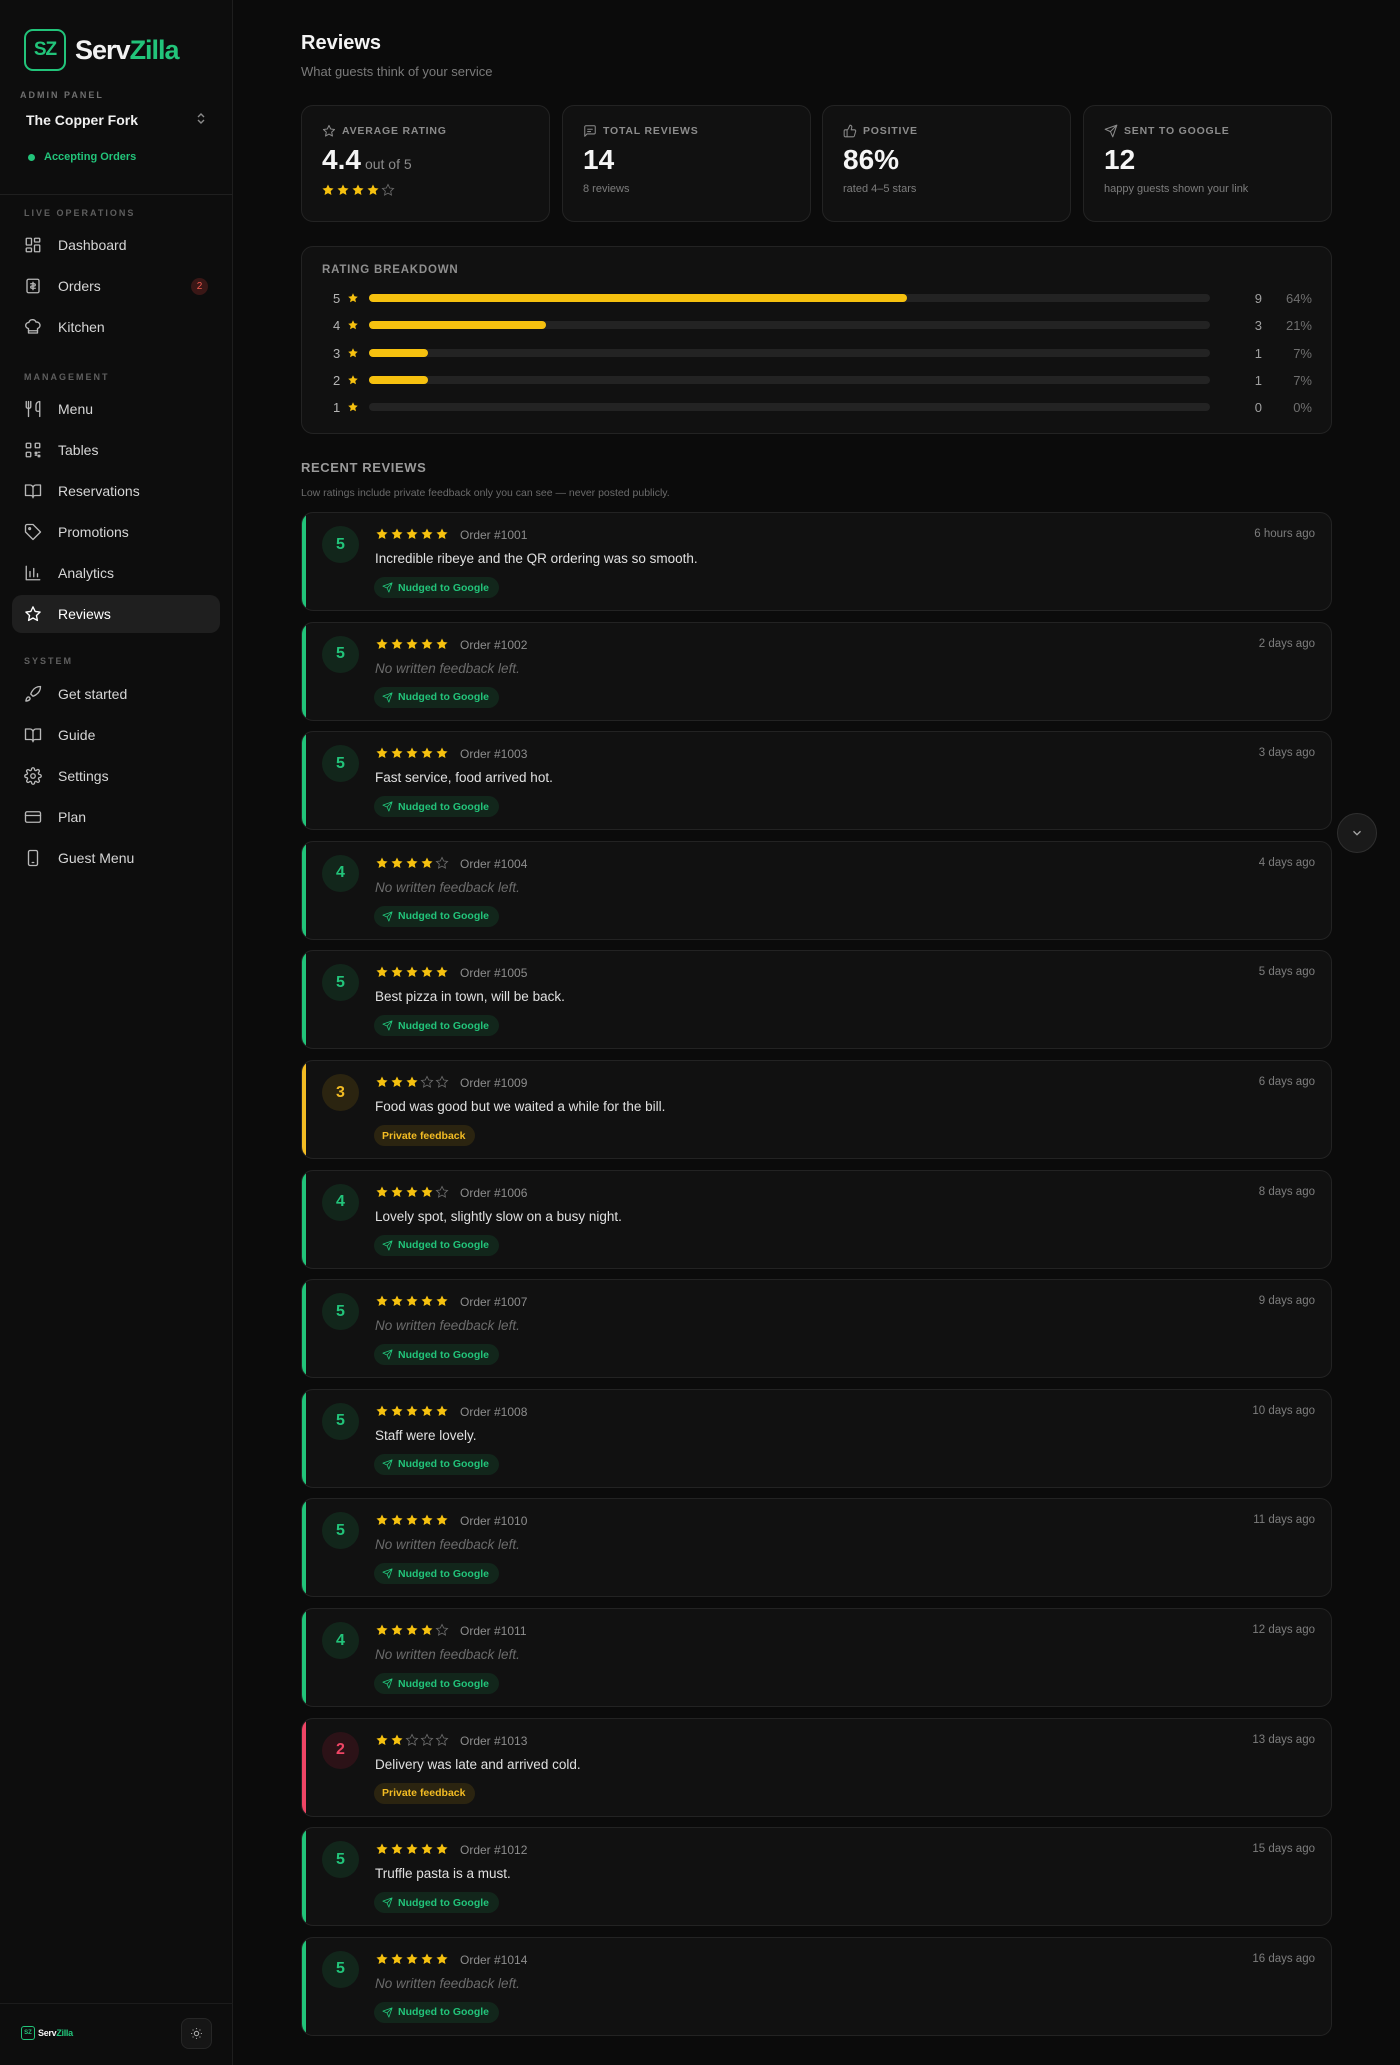 The width and height of the screenshot is (1400, 2065). I want to click on review-timestamp: 12 days ago, so click(1283, 1630).